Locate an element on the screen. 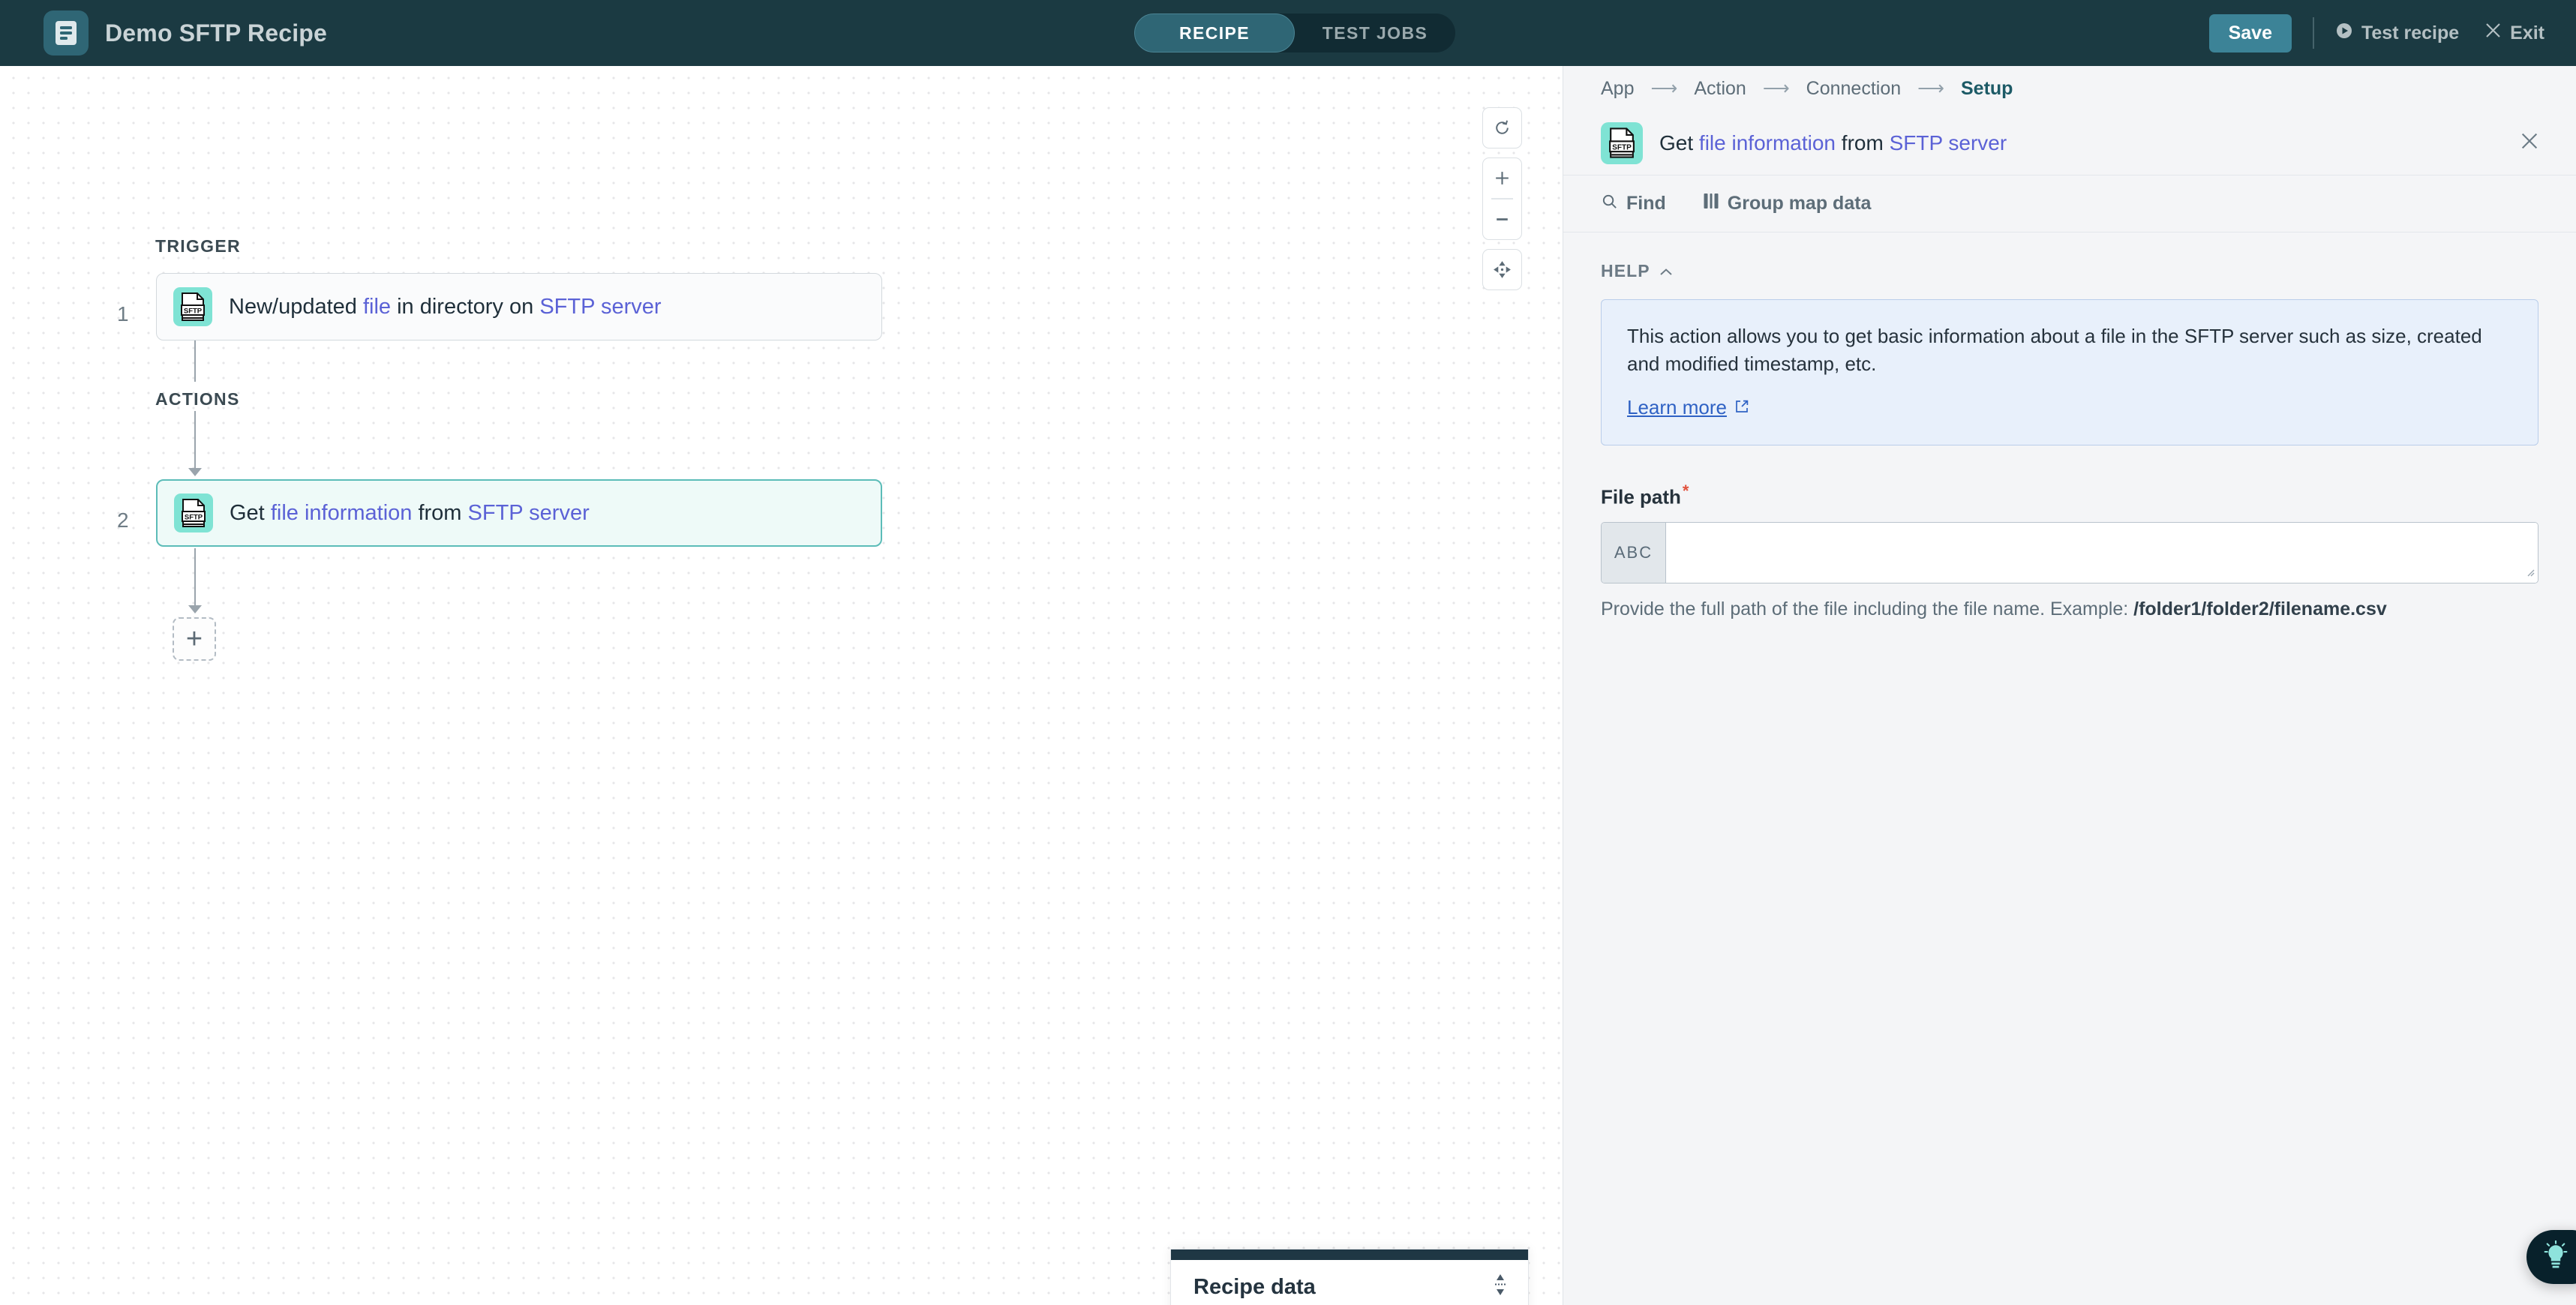 Image resolution: width=2576 pixels, height=1305 pixels. group-columns-icon is located at coordinates (1711, 203).